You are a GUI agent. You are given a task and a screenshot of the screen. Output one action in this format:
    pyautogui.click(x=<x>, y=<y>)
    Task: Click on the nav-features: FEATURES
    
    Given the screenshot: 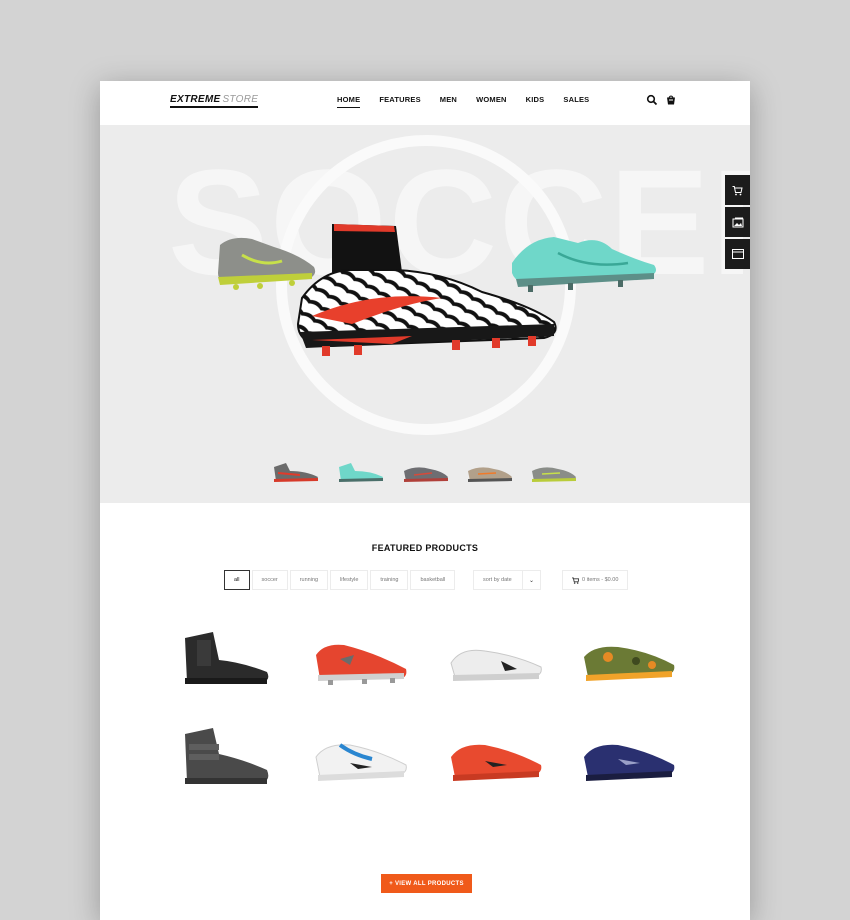 What is the action you would take?
    pyautogui.click(x=399, y=101)
    